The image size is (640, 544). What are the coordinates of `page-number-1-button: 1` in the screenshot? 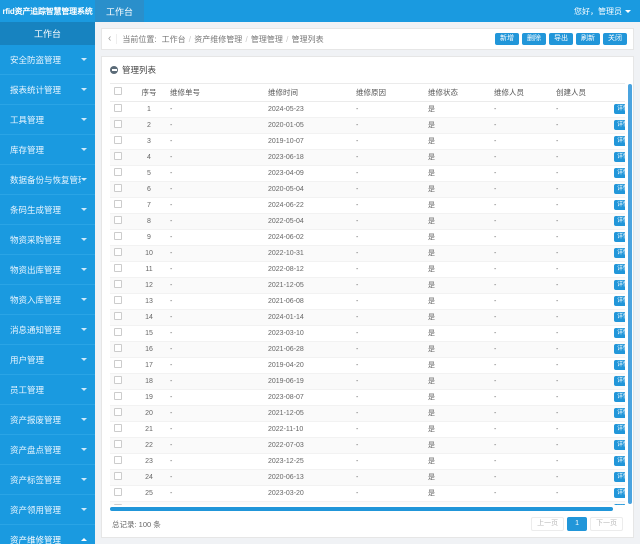 It's located at (577, 524).